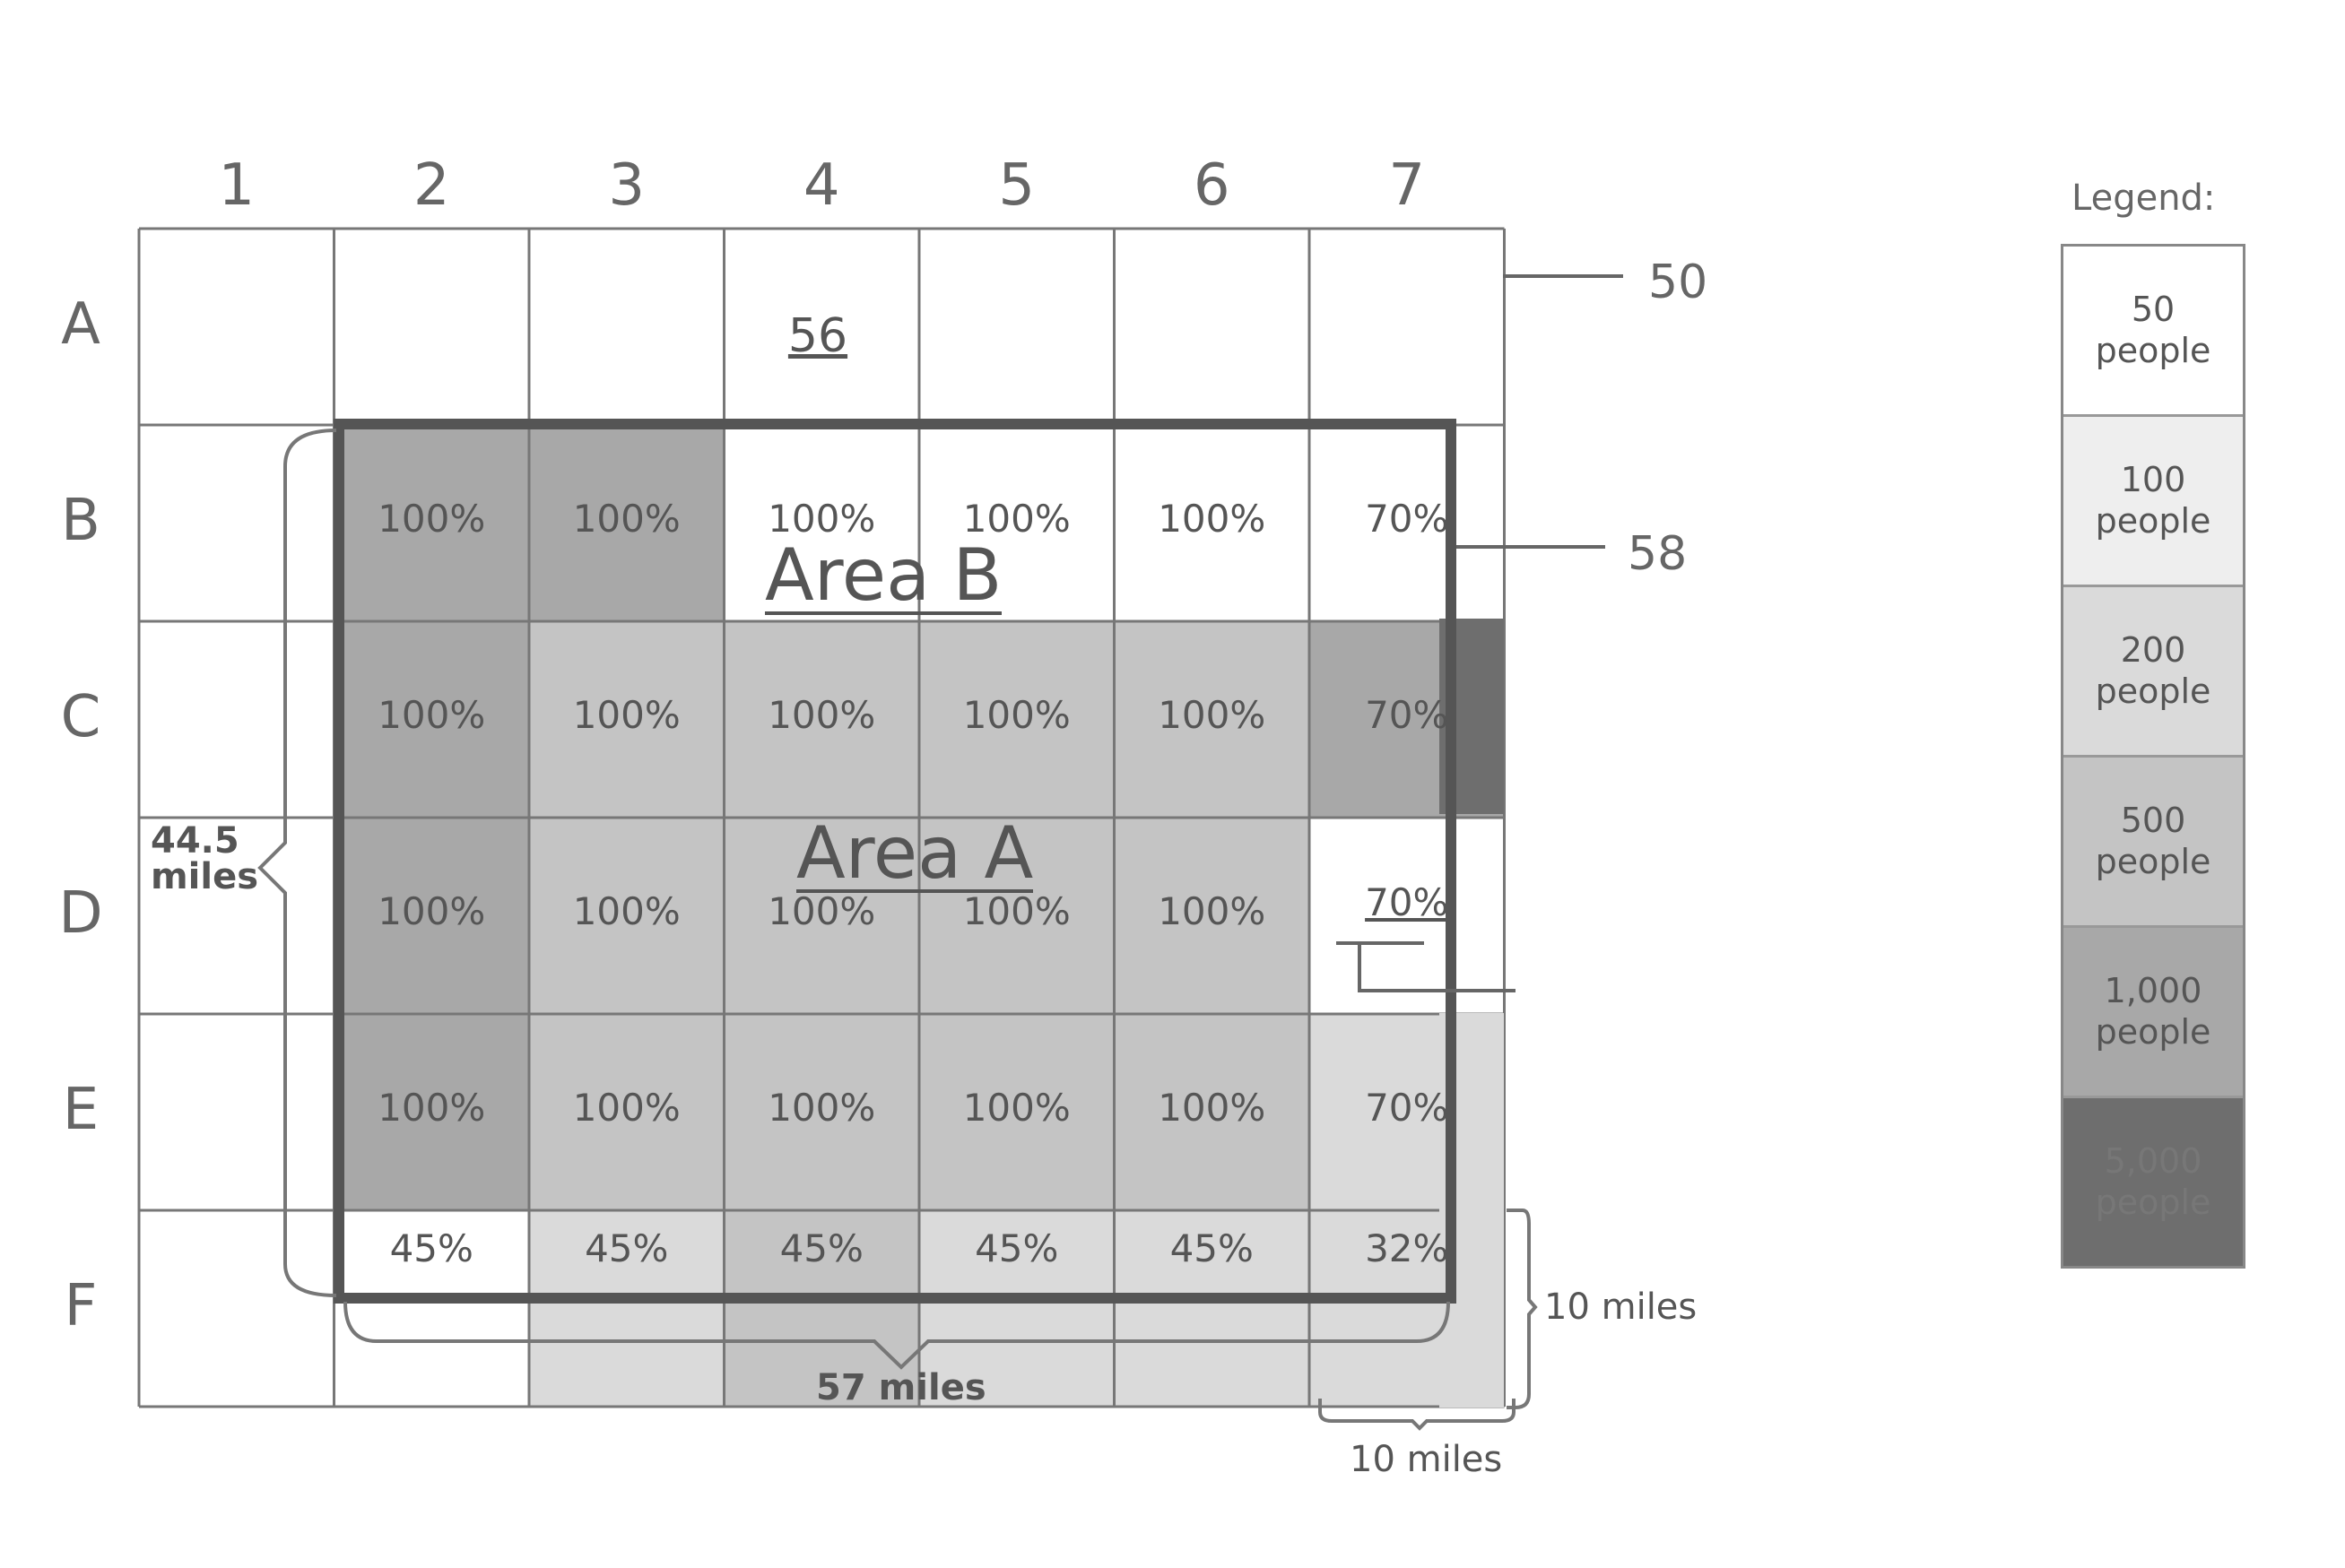  I want to click on row-label-D: D, so click(80, 913).